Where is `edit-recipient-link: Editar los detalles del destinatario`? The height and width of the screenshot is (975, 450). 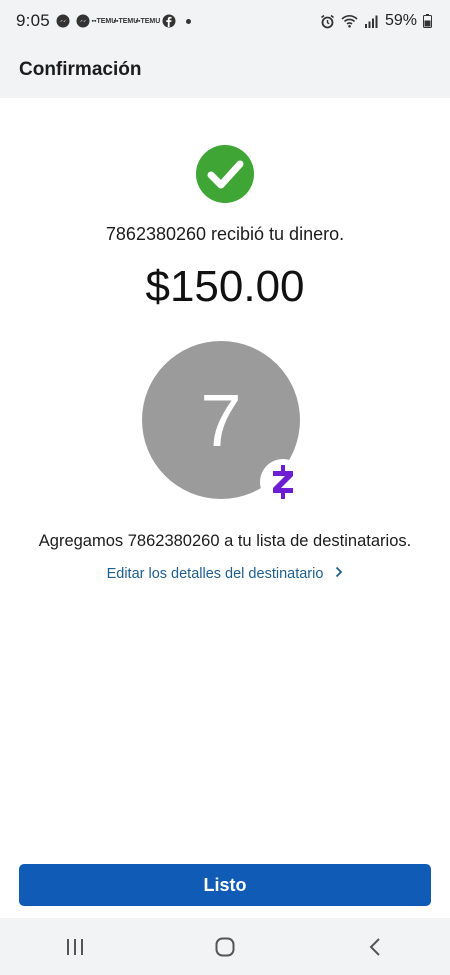 edit-recipient-link: Editar los detalles del destinatario is located at coordinates (225, 574).